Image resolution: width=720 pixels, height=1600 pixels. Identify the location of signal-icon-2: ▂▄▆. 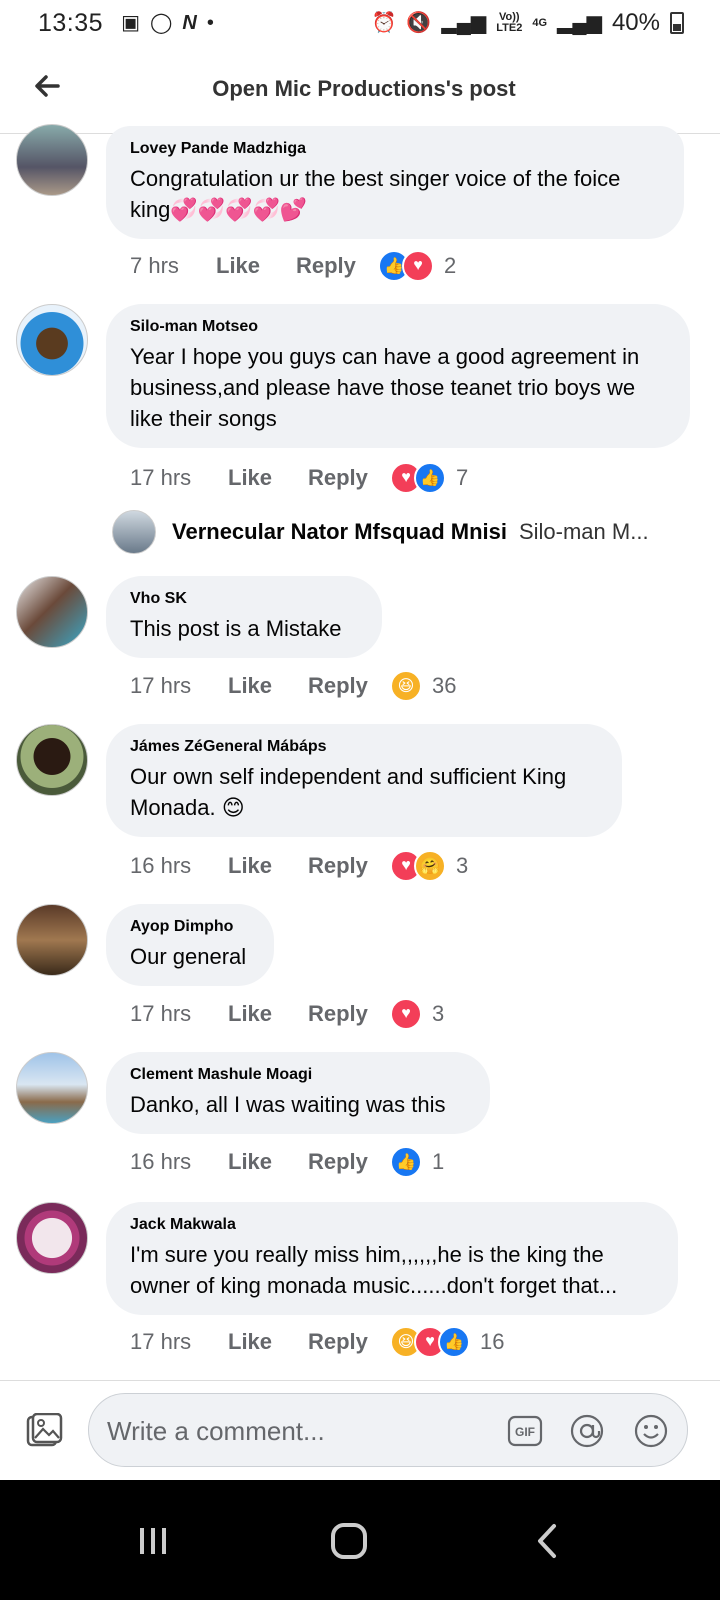
(579, 23).